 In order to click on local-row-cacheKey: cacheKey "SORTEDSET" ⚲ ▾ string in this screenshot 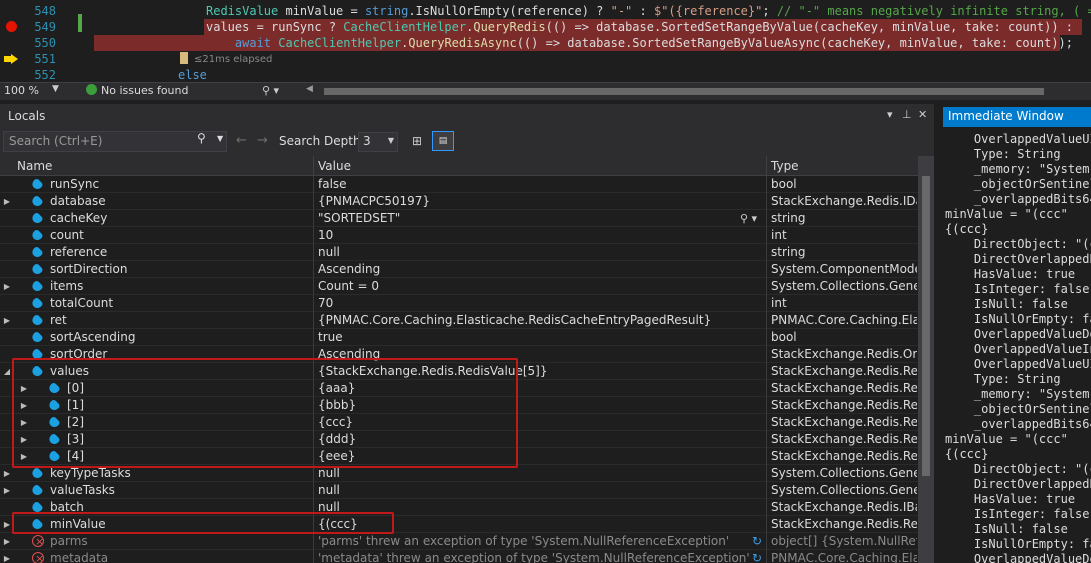, I will do `click(459, 218)`.